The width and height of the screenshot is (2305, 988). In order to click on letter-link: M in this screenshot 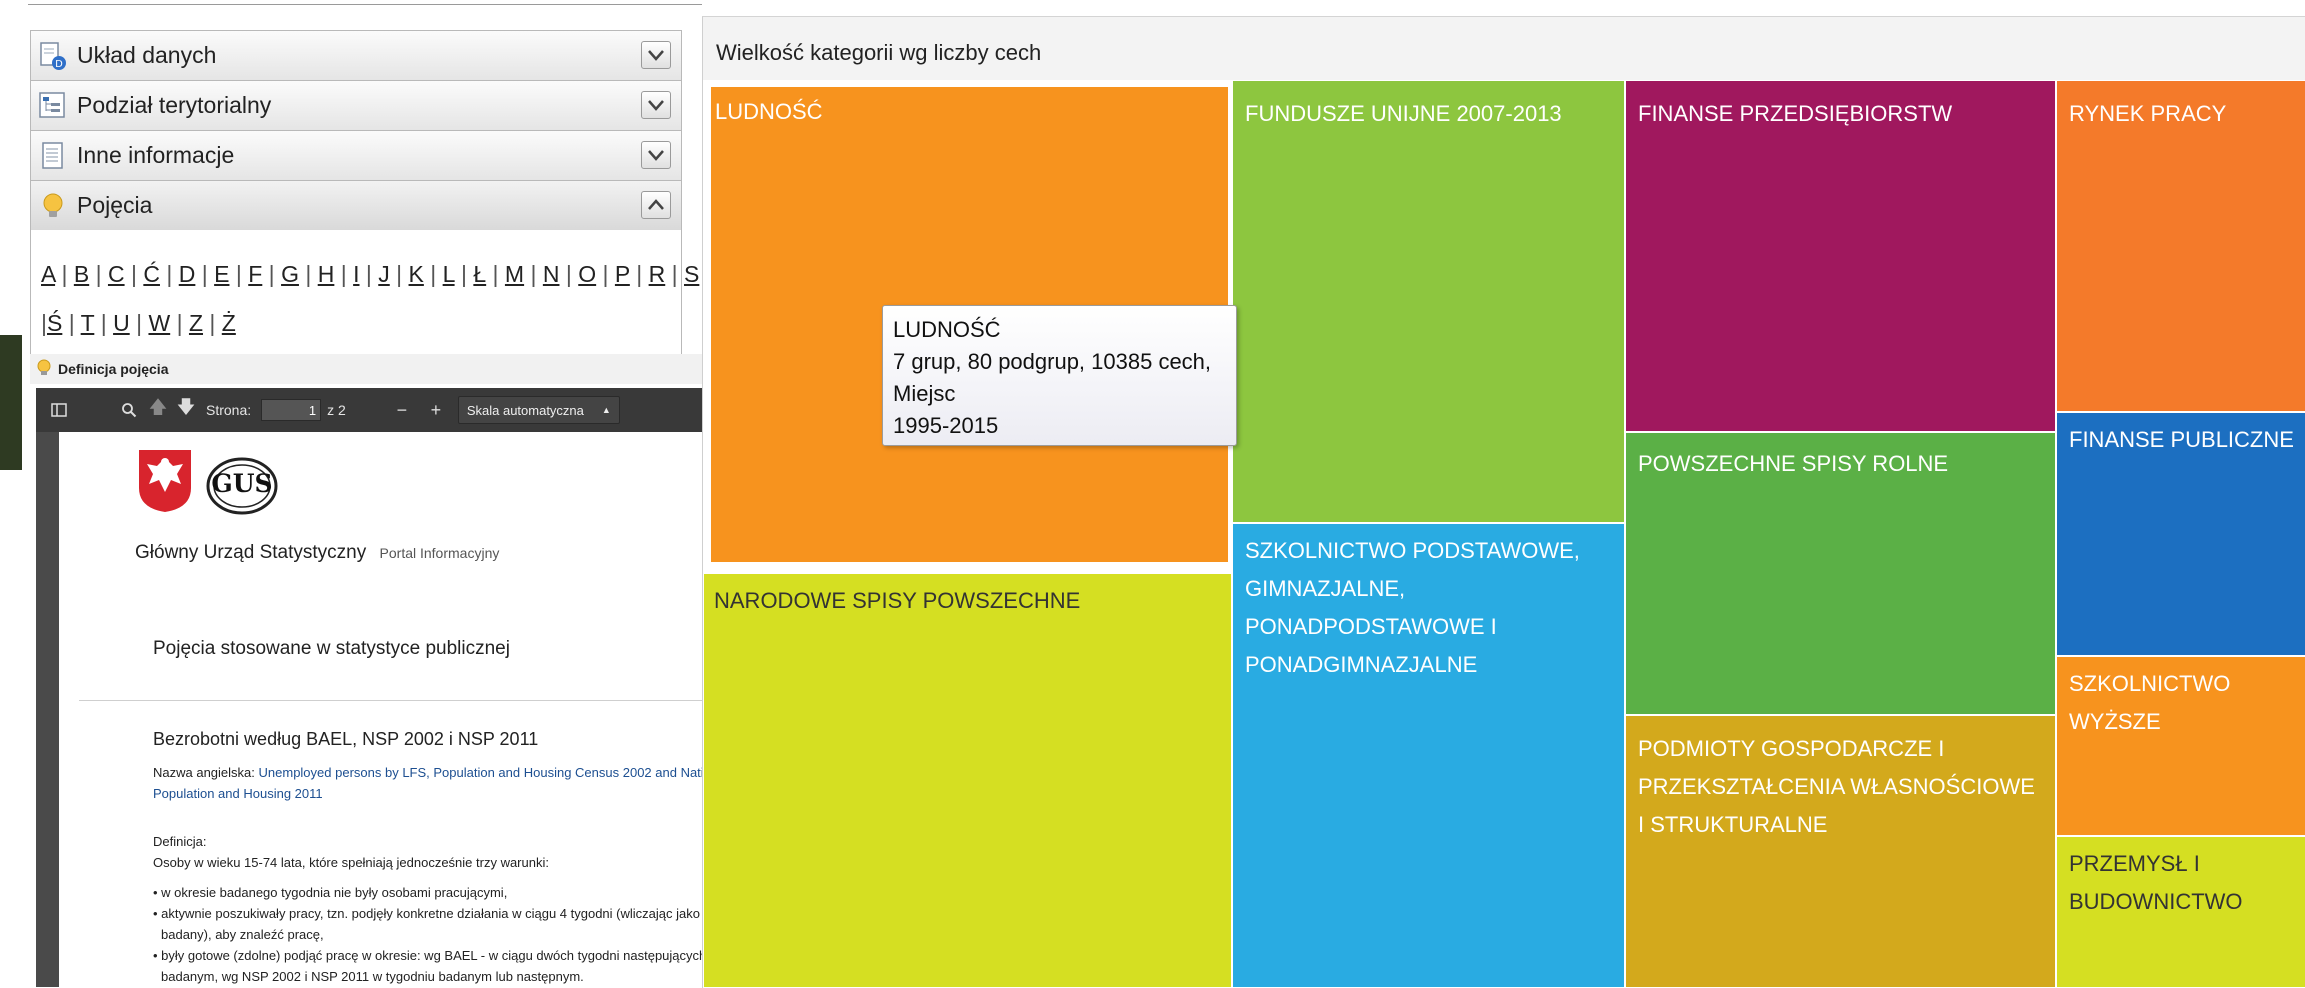, I will do `click(514, 274)`.